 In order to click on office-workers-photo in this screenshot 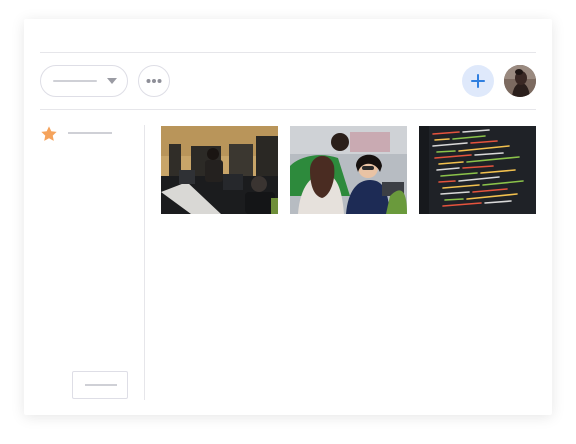, I will do `click(219, 170)`.